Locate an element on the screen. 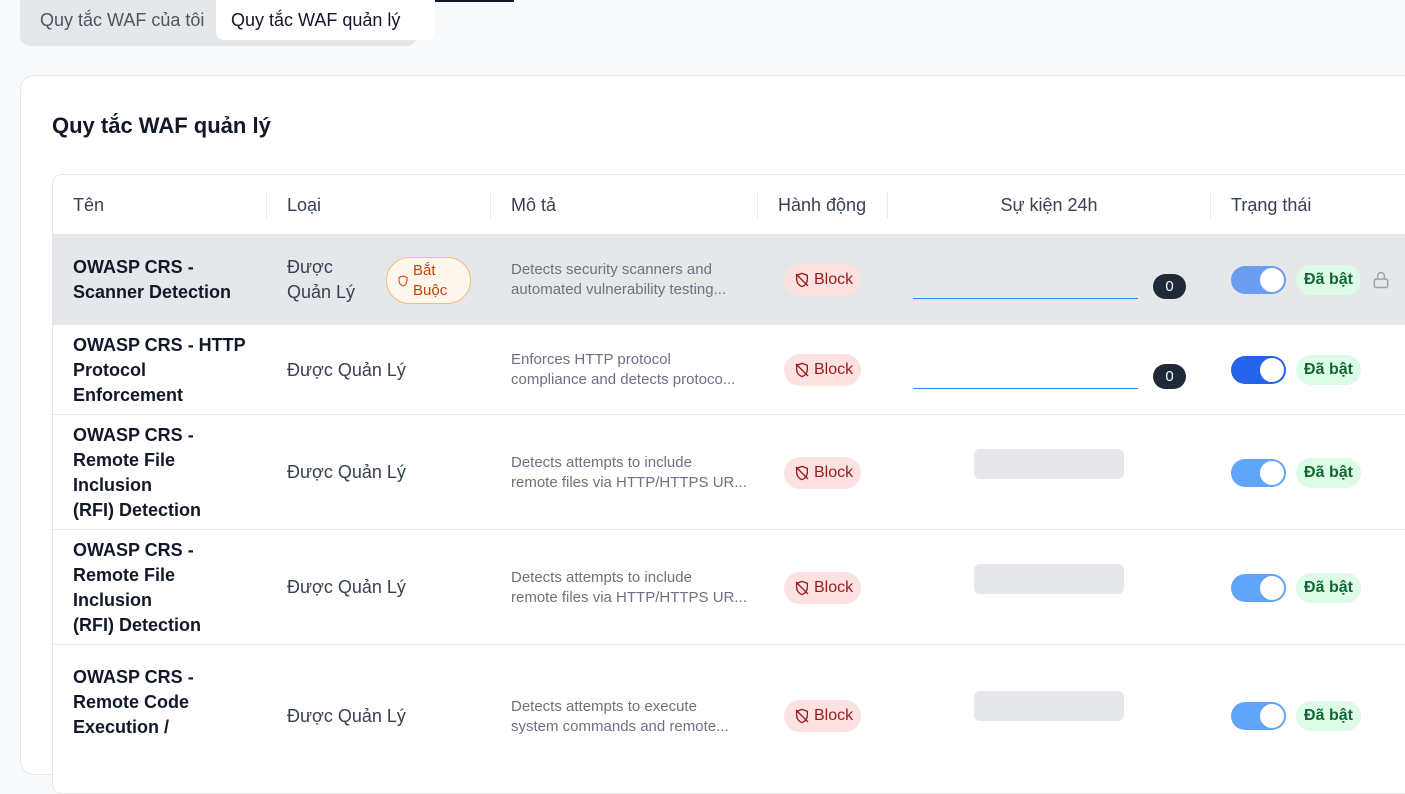 This screenshot has height=794, width=1405. rule-name: OWASP CRS - Scanner Detection is located at coordinates (152, 279).